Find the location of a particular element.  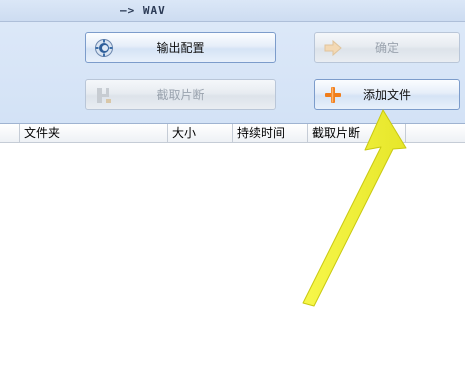

column-header-leading is located at coordinates (10, 133).